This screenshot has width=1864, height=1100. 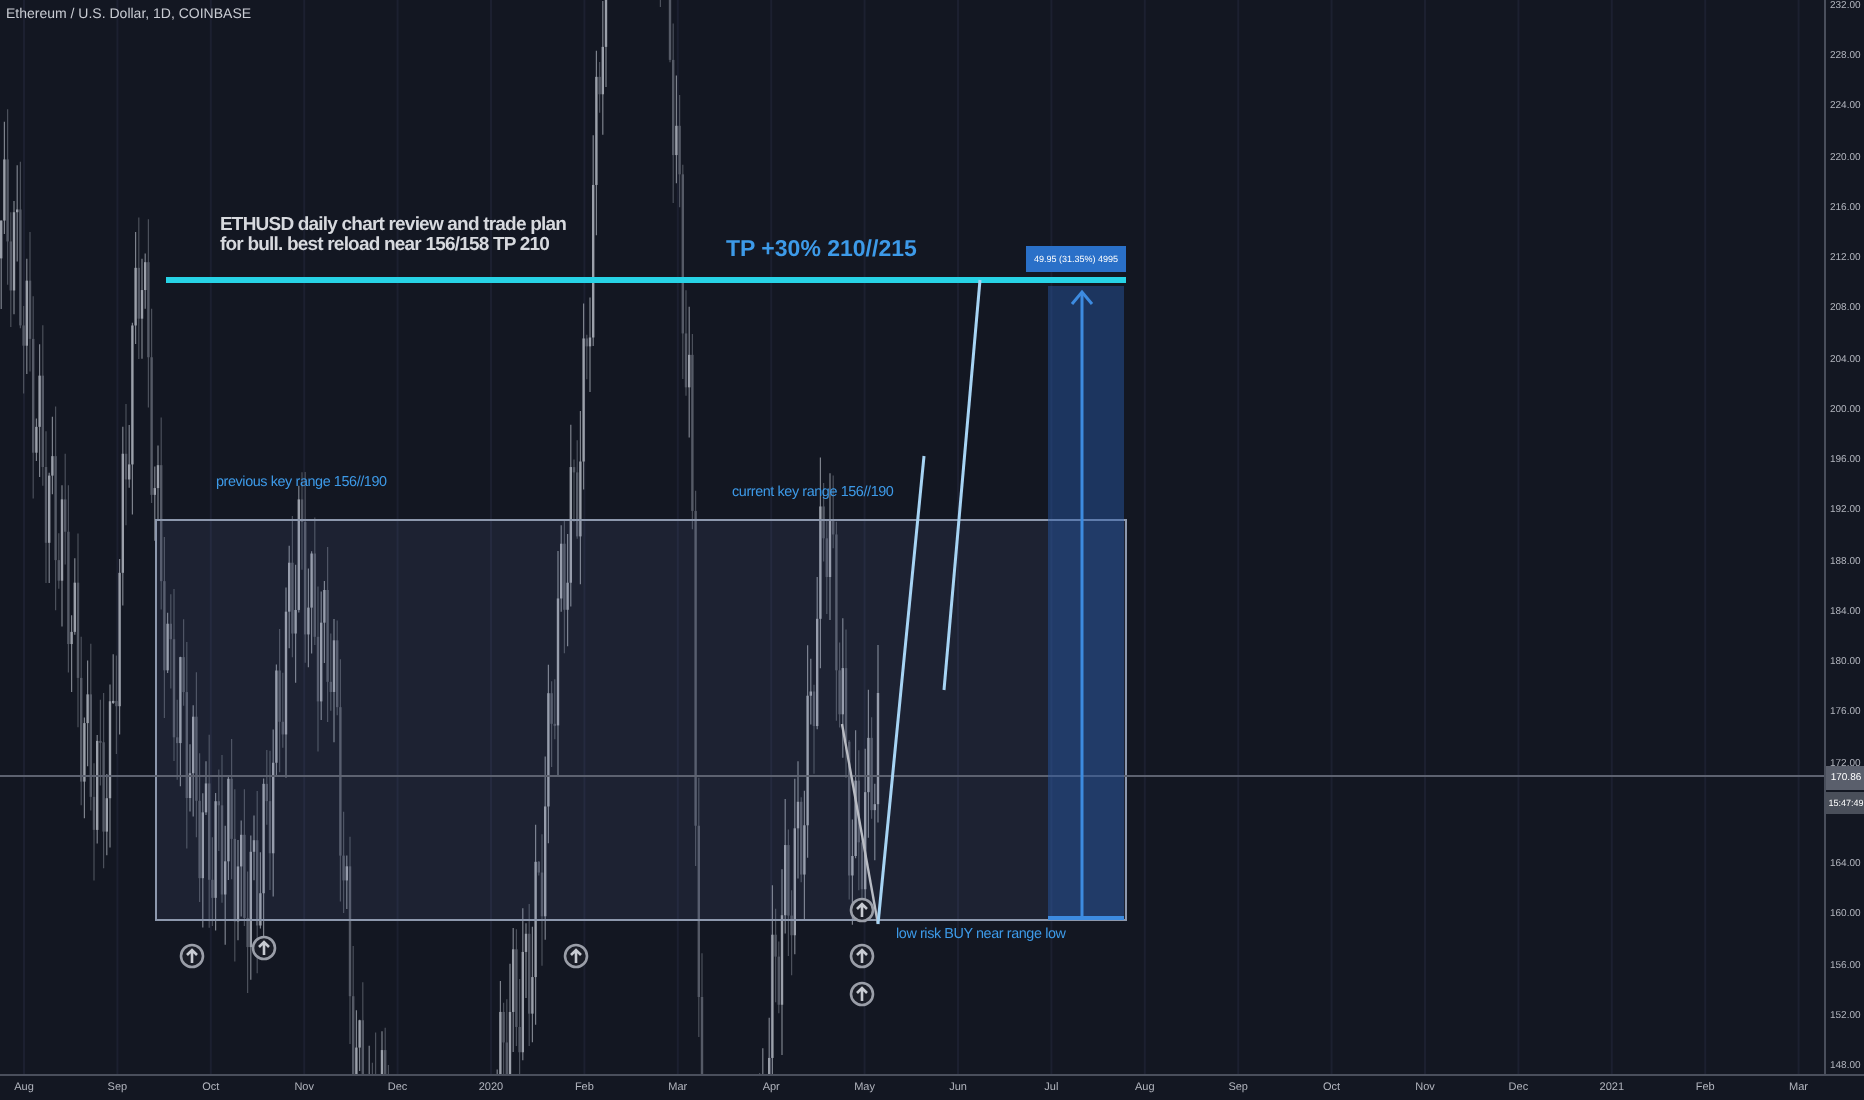 What do you see at coordinates (821, 250) in the screenshot?
I see `target-label: TP +30% 210//215` at bounding box center [821, 250].